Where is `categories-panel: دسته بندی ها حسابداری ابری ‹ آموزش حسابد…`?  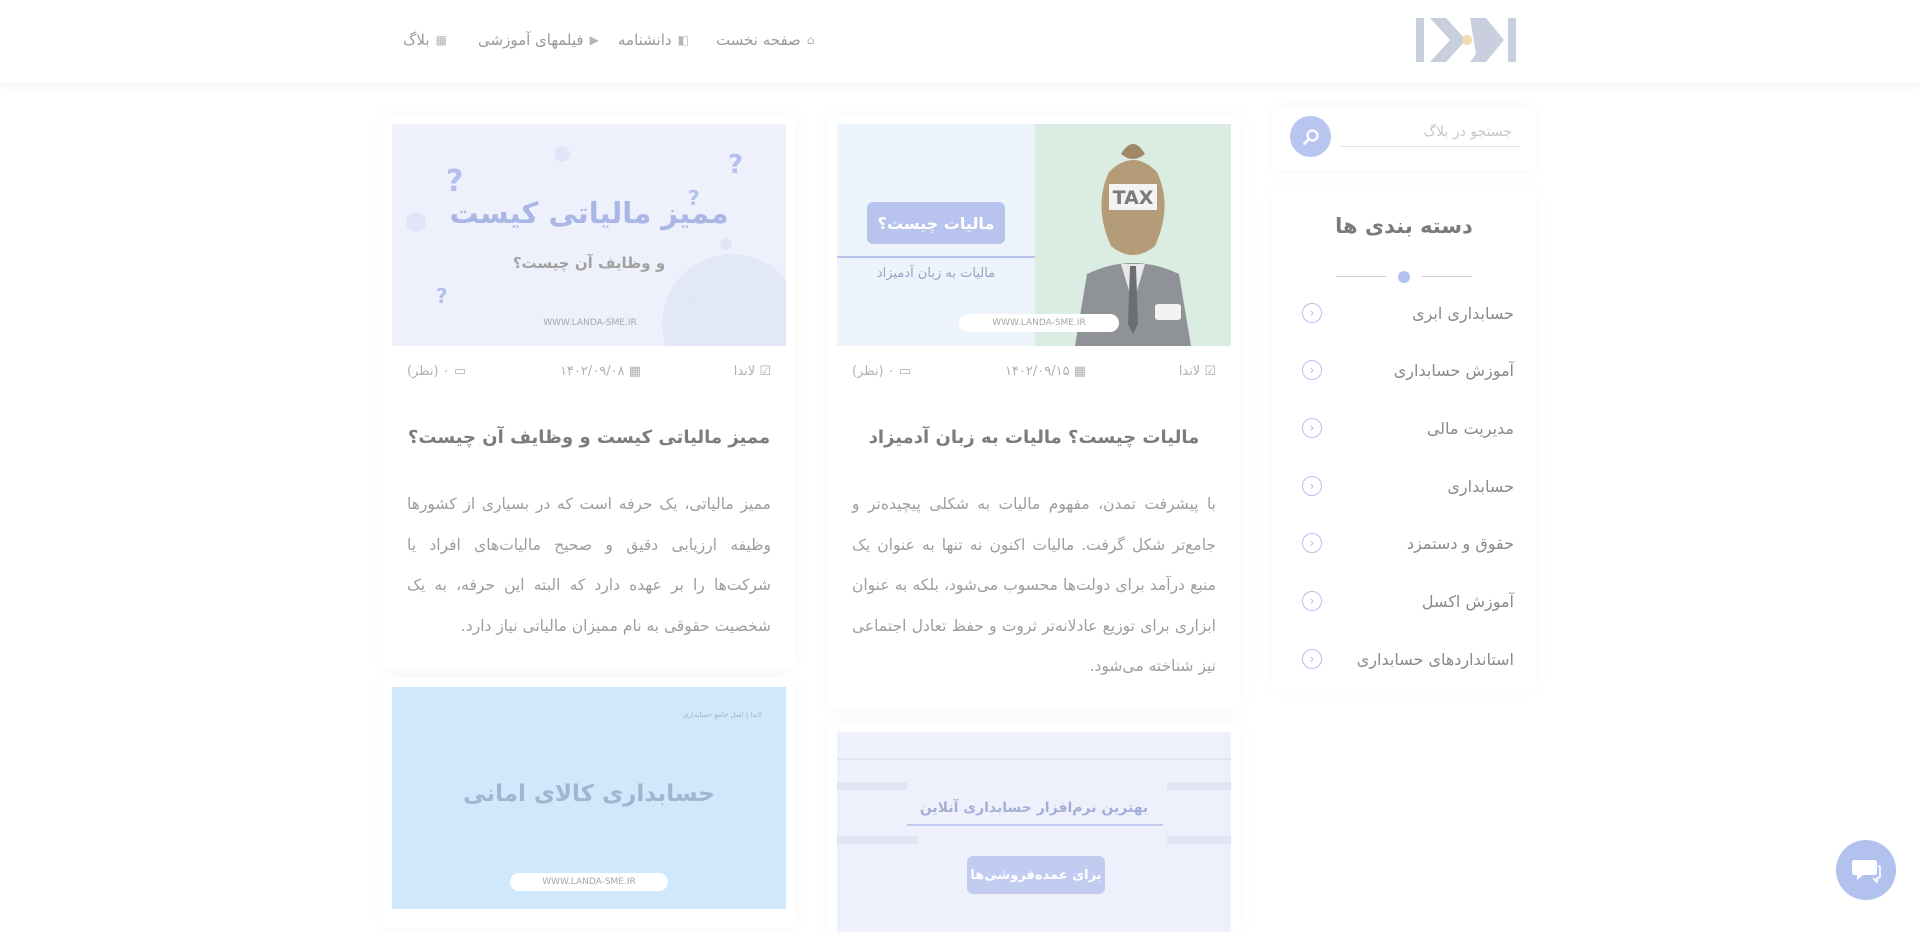
categories-panel: دسته بندی ها حسابداری ابری ‹ آموزش حسابد… is located at coordinates (1404, 440).